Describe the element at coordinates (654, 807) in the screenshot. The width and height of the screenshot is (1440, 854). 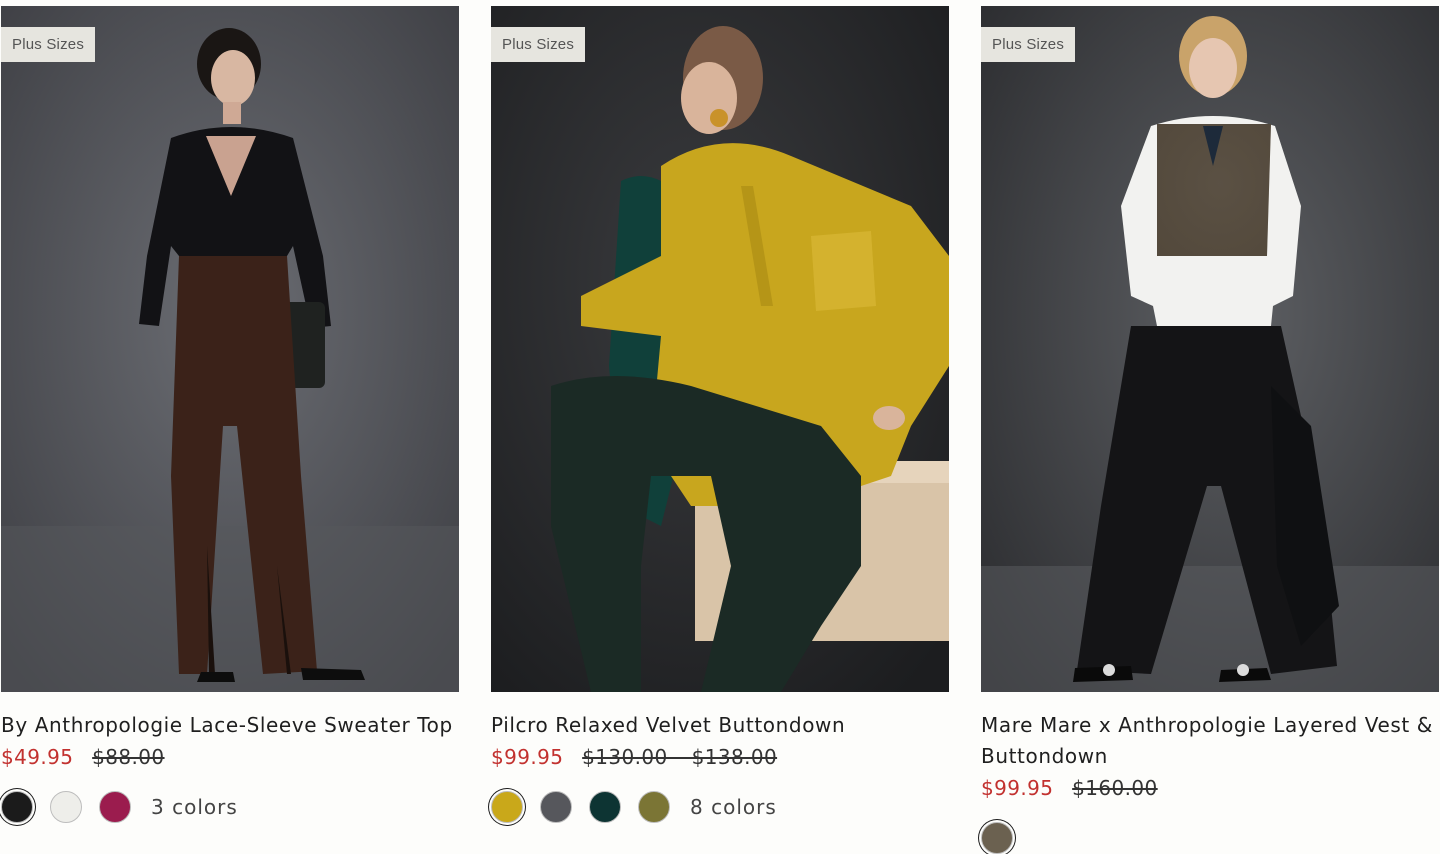
I see `color-swatch-olive` at that location.